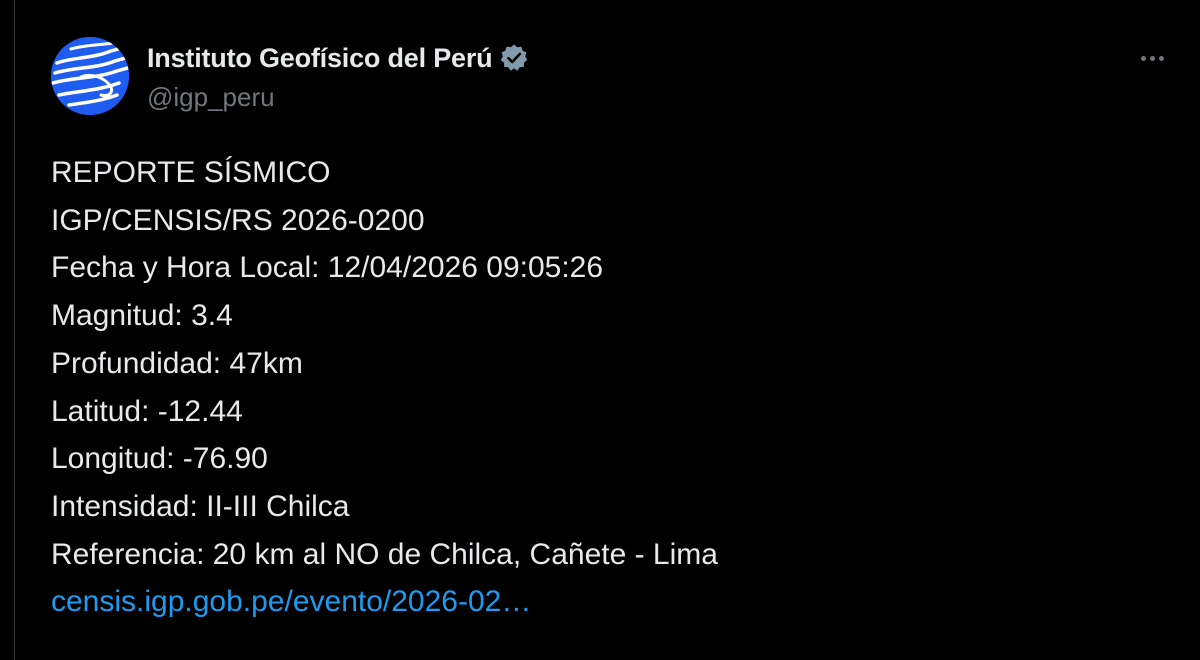 Image resolution: width=1200 pixels, height=660 pixels. Describe the element at coordinates (200, 506) in the screenshot. I see `tweet-line-intensity: Intensidad: II-III Chilca` at that location.